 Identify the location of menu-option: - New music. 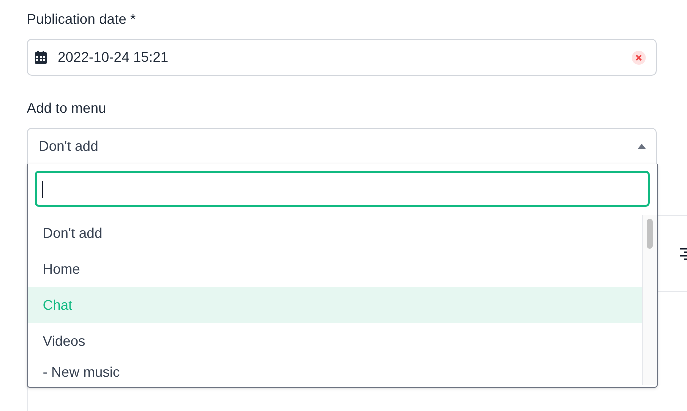
(335, 372).